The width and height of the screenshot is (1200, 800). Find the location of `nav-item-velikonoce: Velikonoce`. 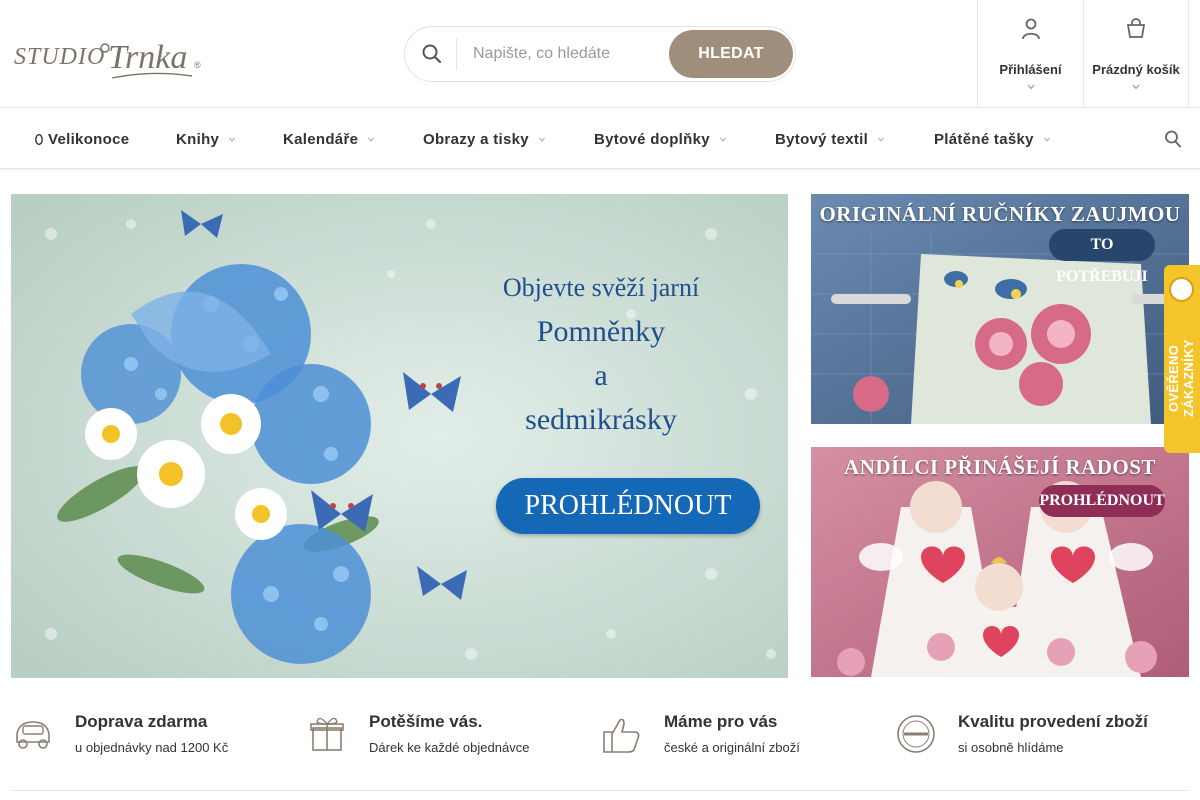

nav-item-velikonoce: Velikonoce is located at coordinates (82, 139).